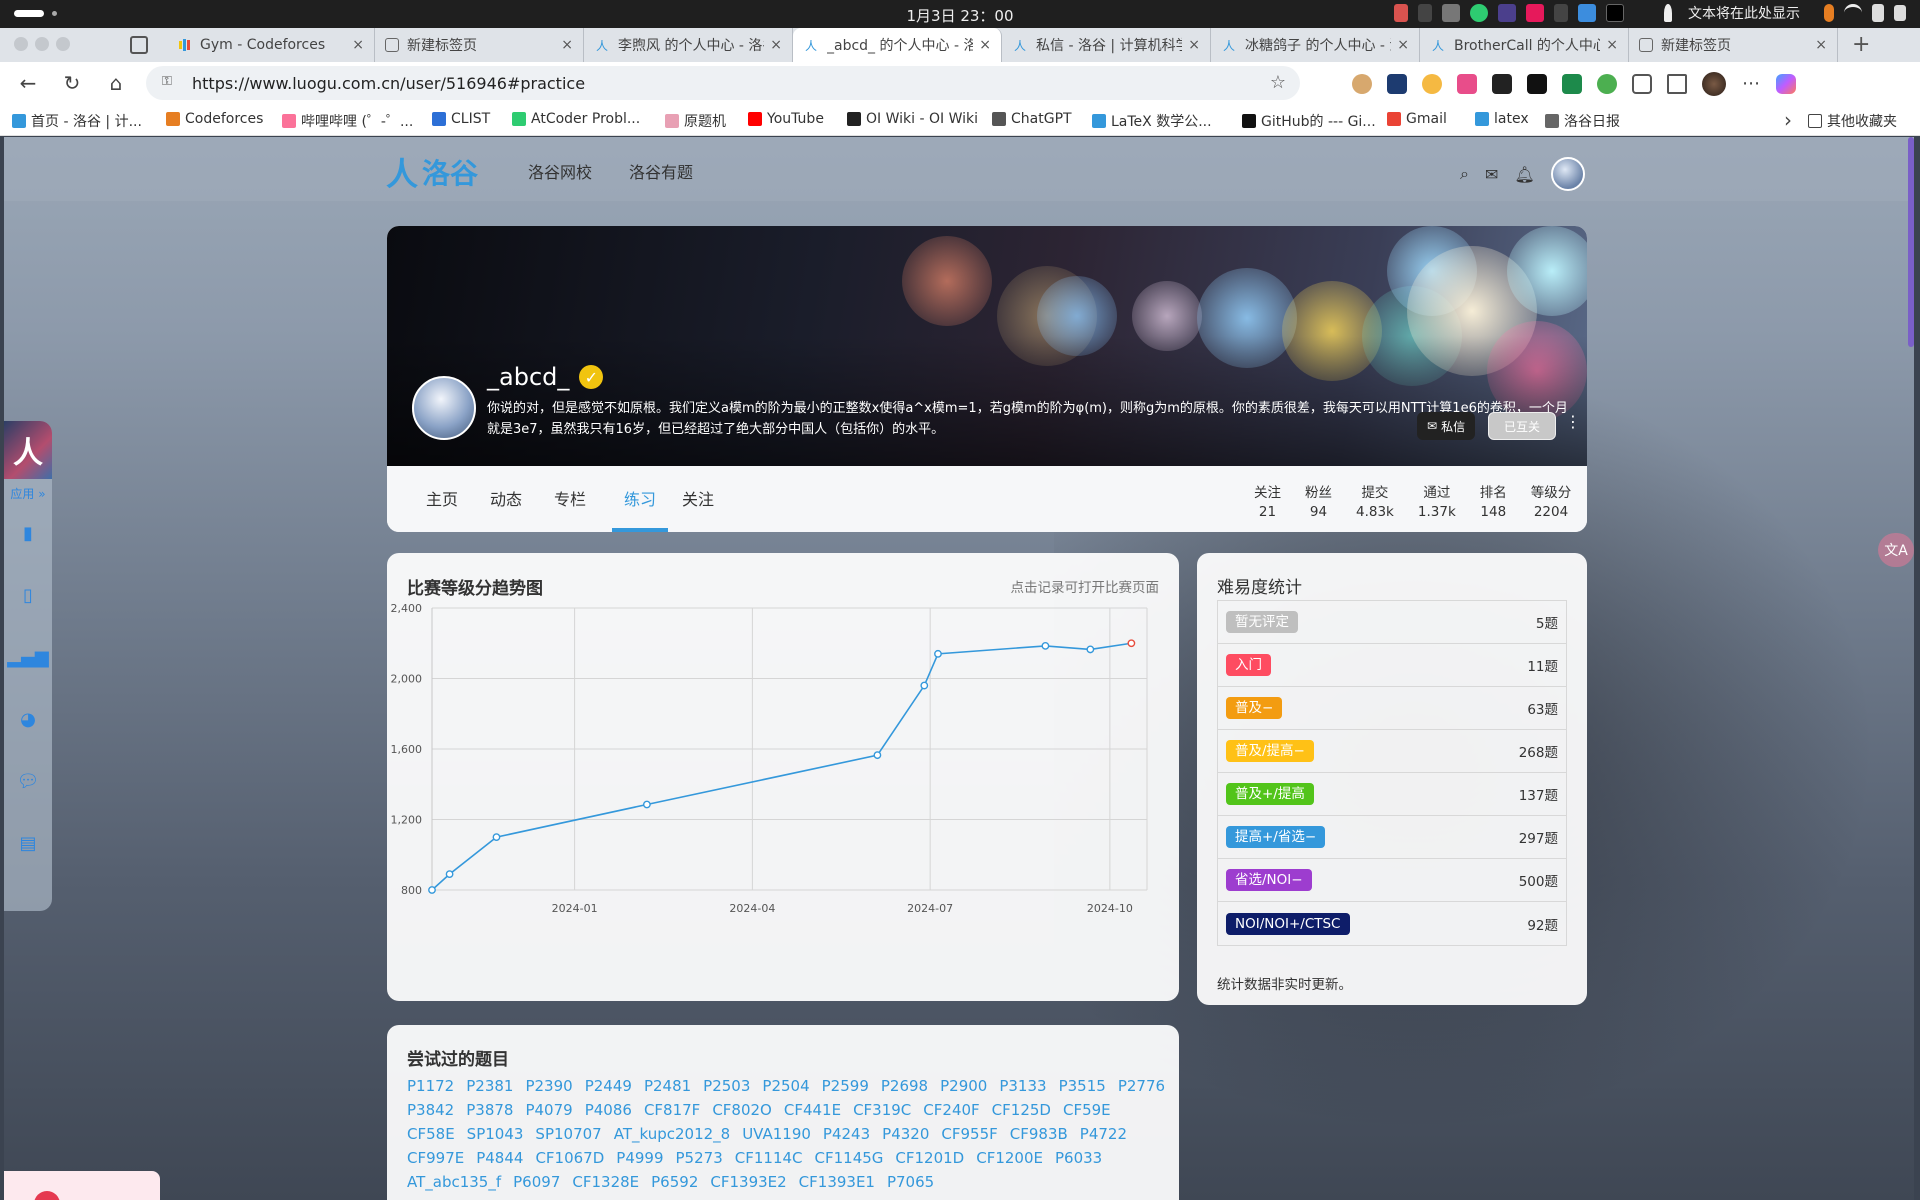 This screenshot has height=1200, width=1920. Describe the element at coordinates (1493, 500) in the screenshot. I see `profile-stat: 排名 148` at that location.